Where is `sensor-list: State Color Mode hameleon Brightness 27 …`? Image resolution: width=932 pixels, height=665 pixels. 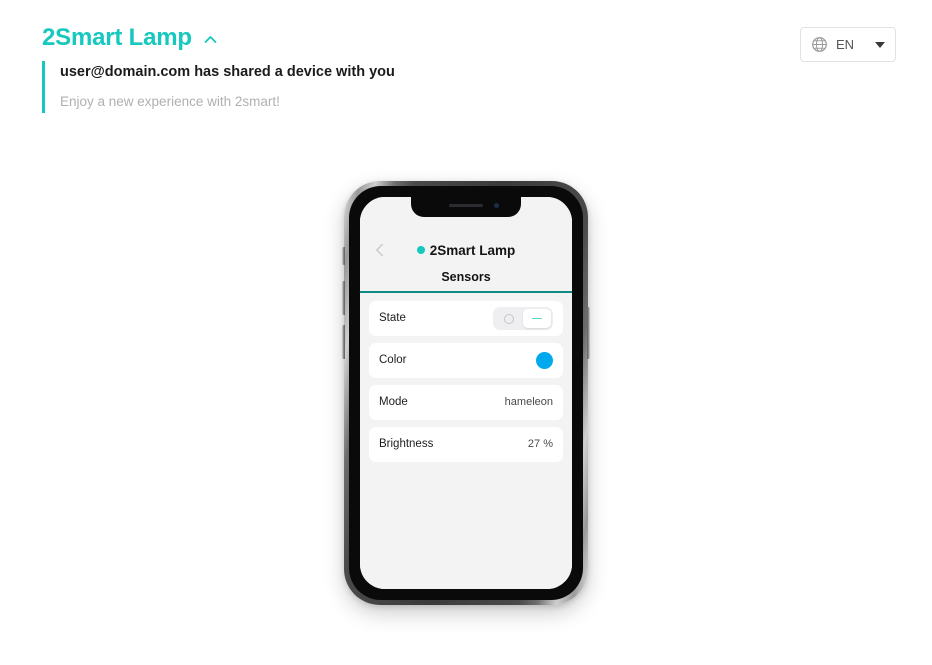 sensor-list: State Color Mode hameleon Brightness 27 … is located at coordinates (466, 441).